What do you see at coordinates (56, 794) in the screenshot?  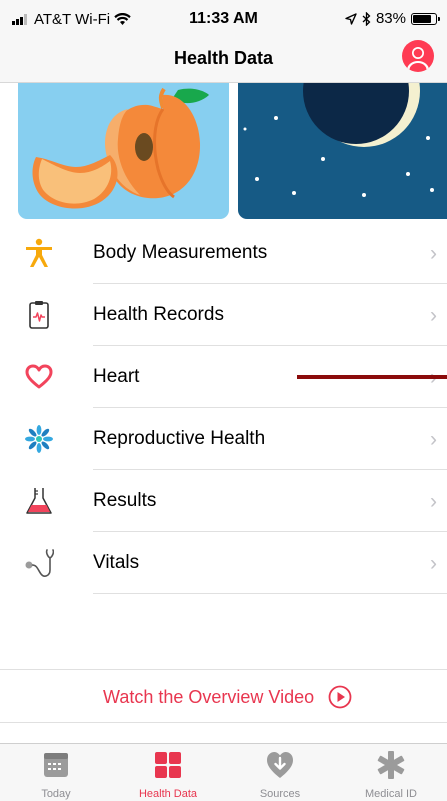 I see `tab-label: Today` at bounding box center [56, 794].